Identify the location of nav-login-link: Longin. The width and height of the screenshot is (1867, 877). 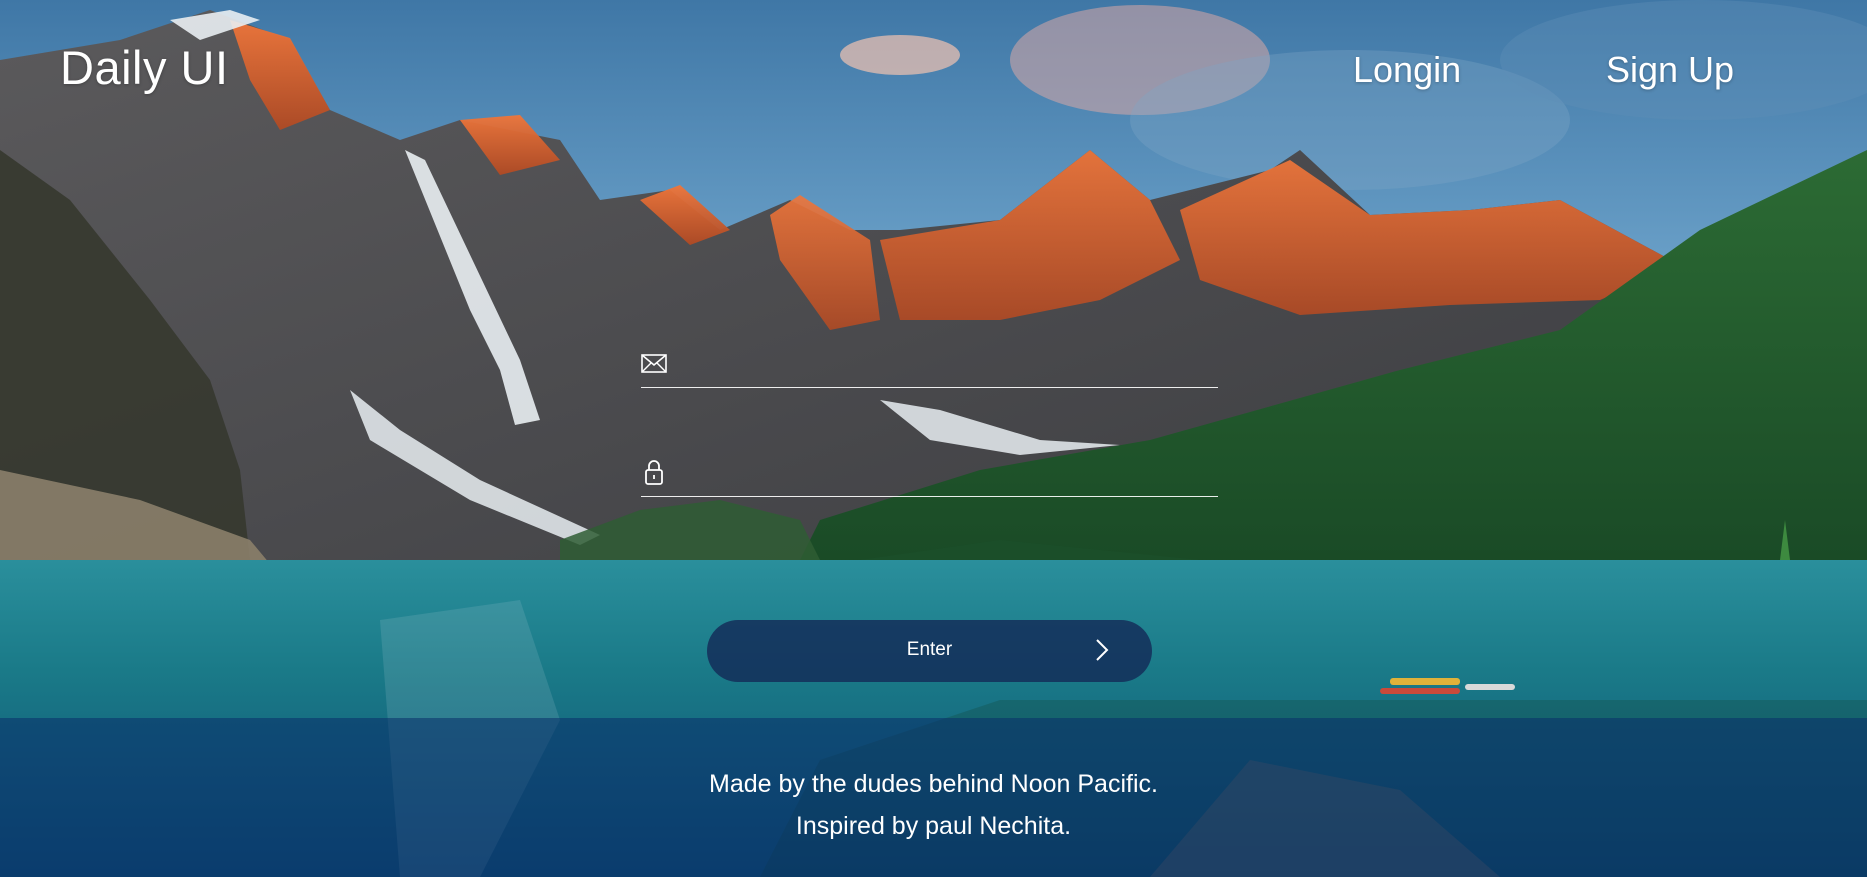
(1407, 70).